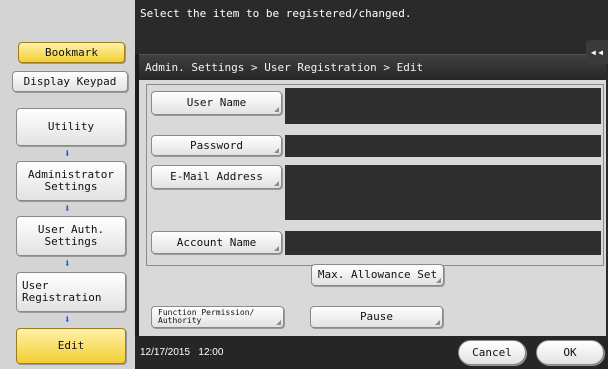 The width and height of the screenshot is (608, 369). I want to click on password-field, so click(443, 146).